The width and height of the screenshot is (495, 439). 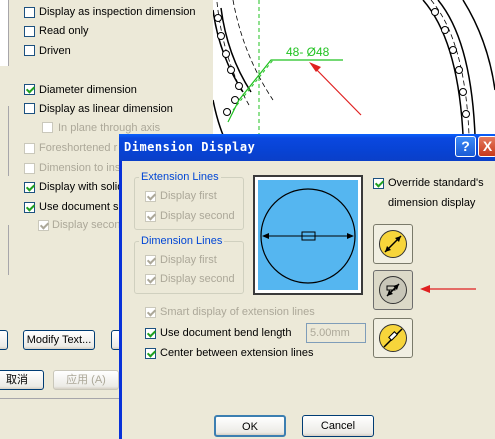 I want to click on left-list-stub, so click(x=4, y=33).